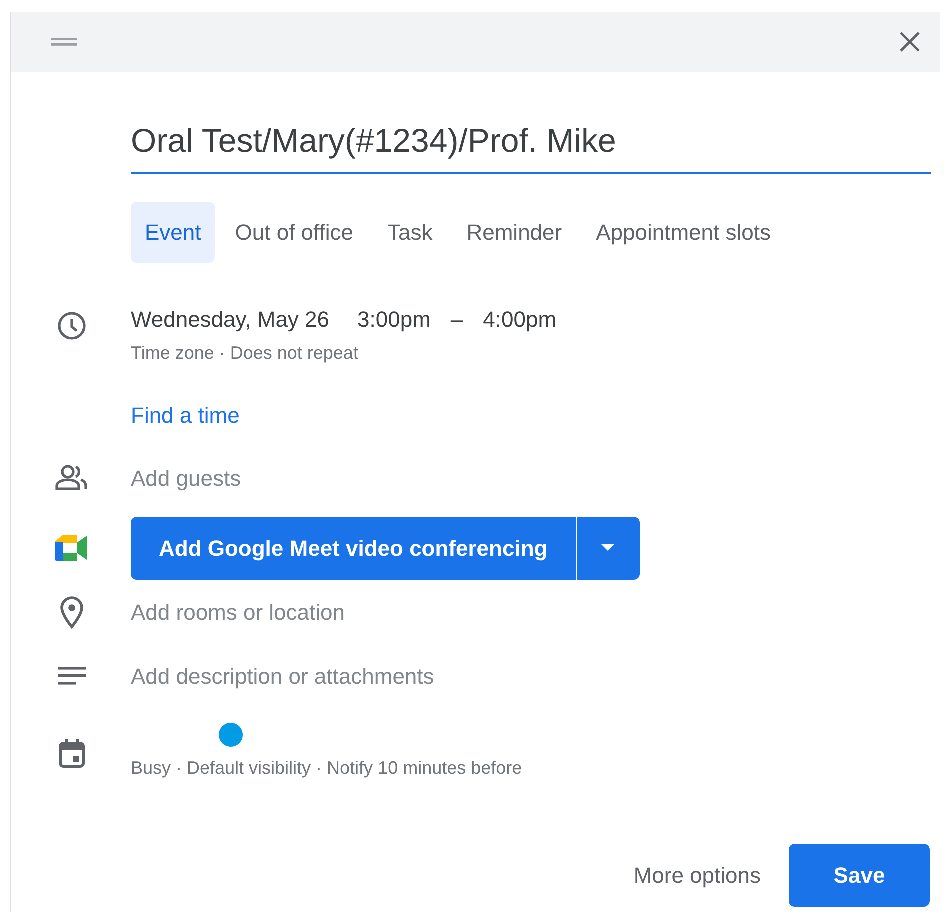 This screenshot has width=952, height=914. I want to click on type-tab: Event, so click(173, 232).